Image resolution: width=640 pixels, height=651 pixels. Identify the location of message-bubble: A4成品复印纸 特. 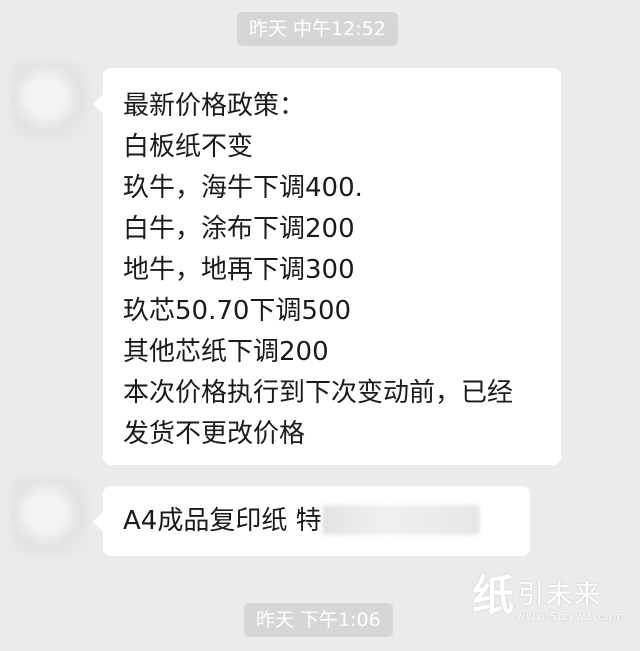
(311, 521).